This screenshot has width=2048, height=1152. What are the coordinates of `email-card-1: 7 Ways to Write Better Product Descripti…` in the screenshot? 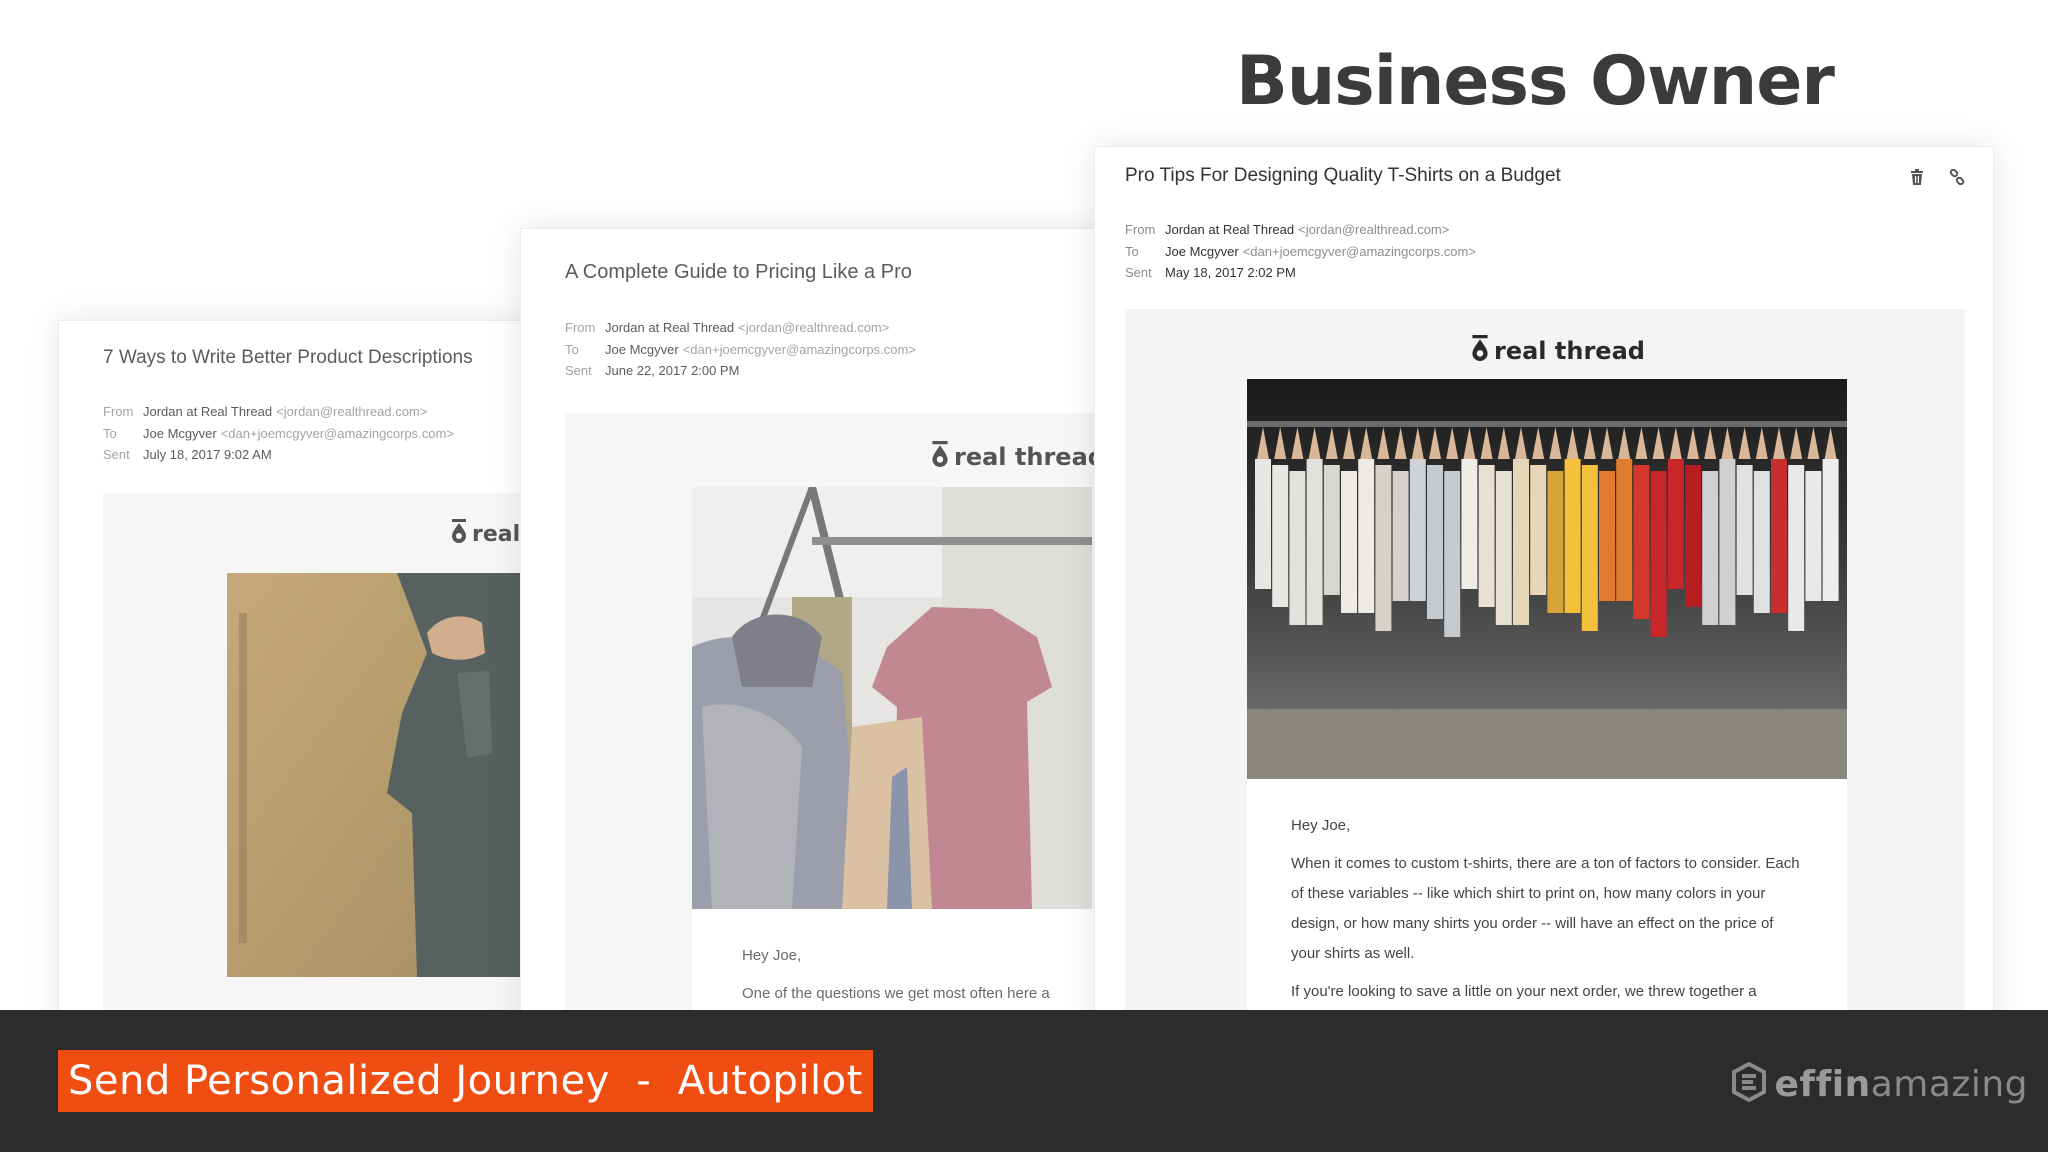 It's located at (308, 665).